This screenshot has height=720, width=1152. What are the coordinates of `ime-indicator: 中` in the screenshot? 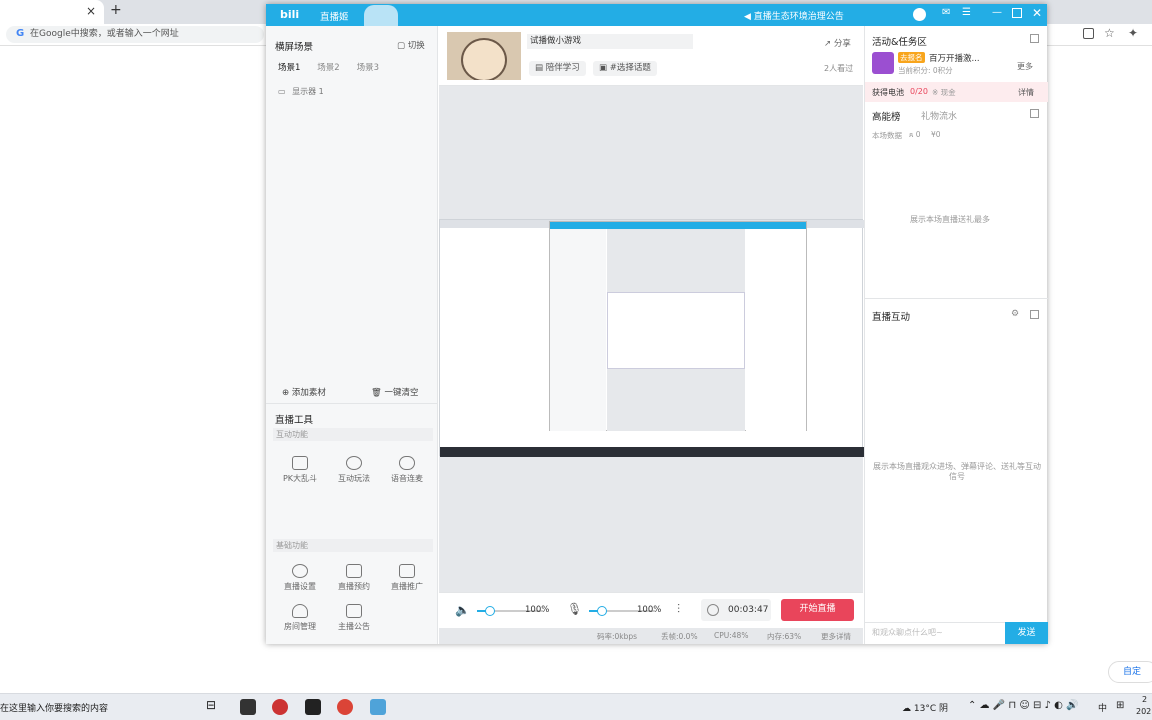 It's located at (1102, 707).